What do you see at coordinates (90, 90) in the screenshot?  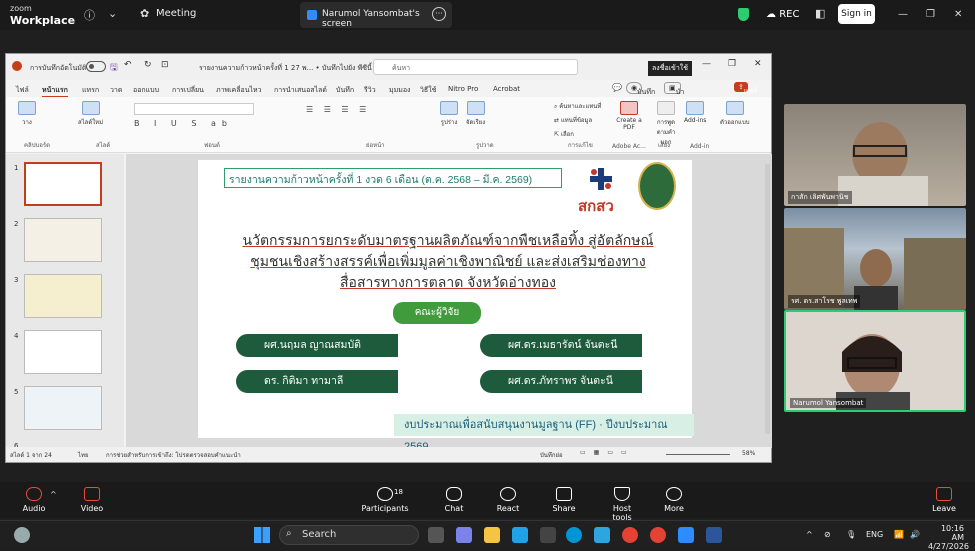 I see `tab-insert: แทรก` at bounding box center [90, 90].